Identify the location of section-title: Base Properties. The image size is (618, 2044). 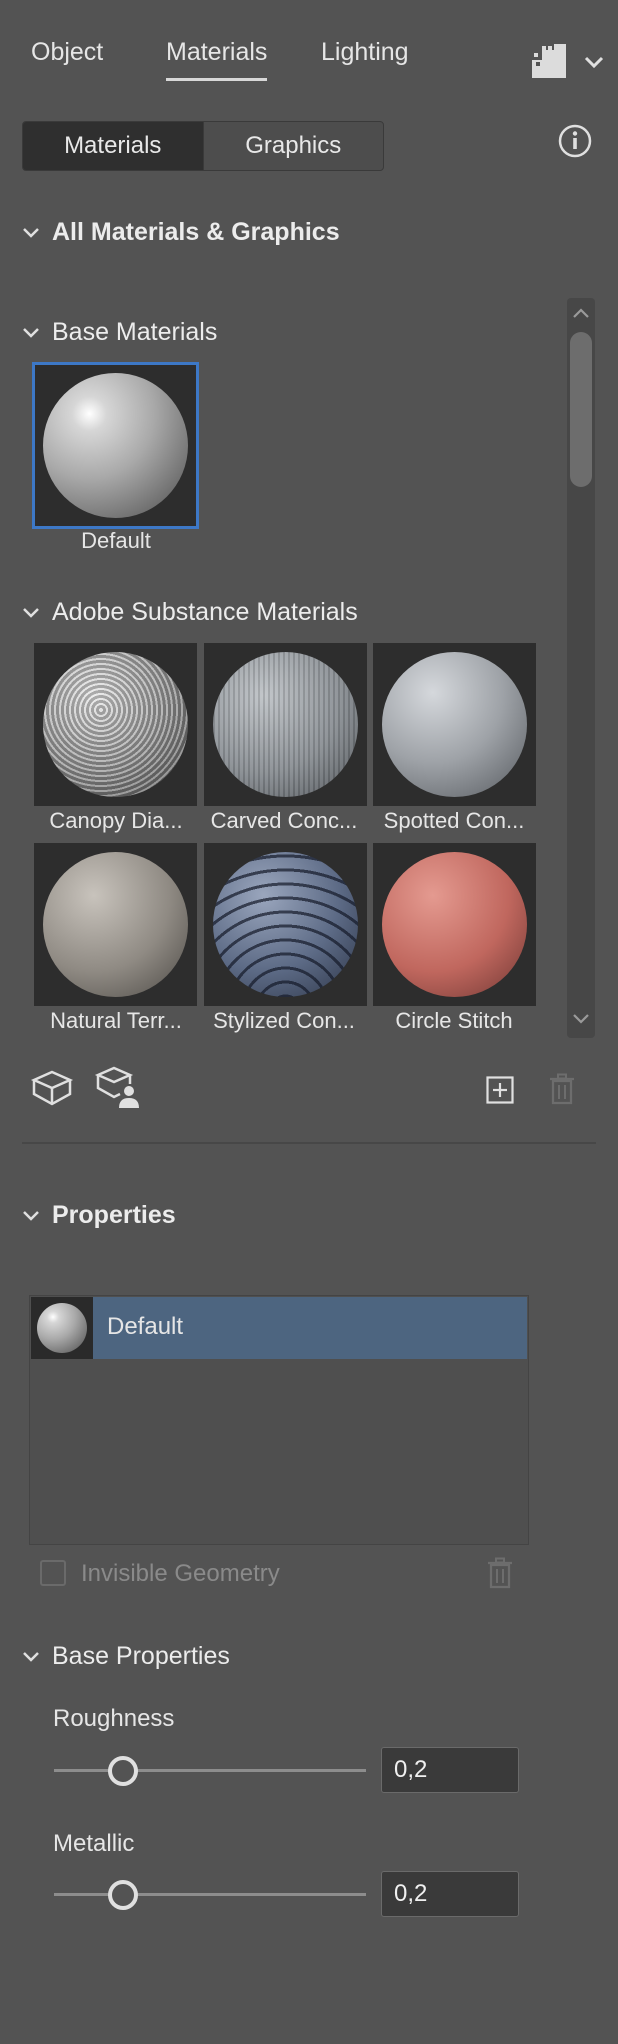
(141, 1656).